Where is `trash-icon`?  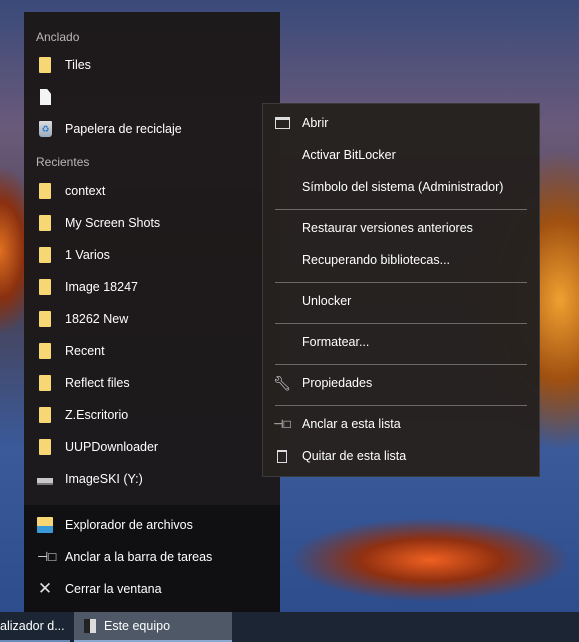 trash-icon is located at coordinates (282, 456).